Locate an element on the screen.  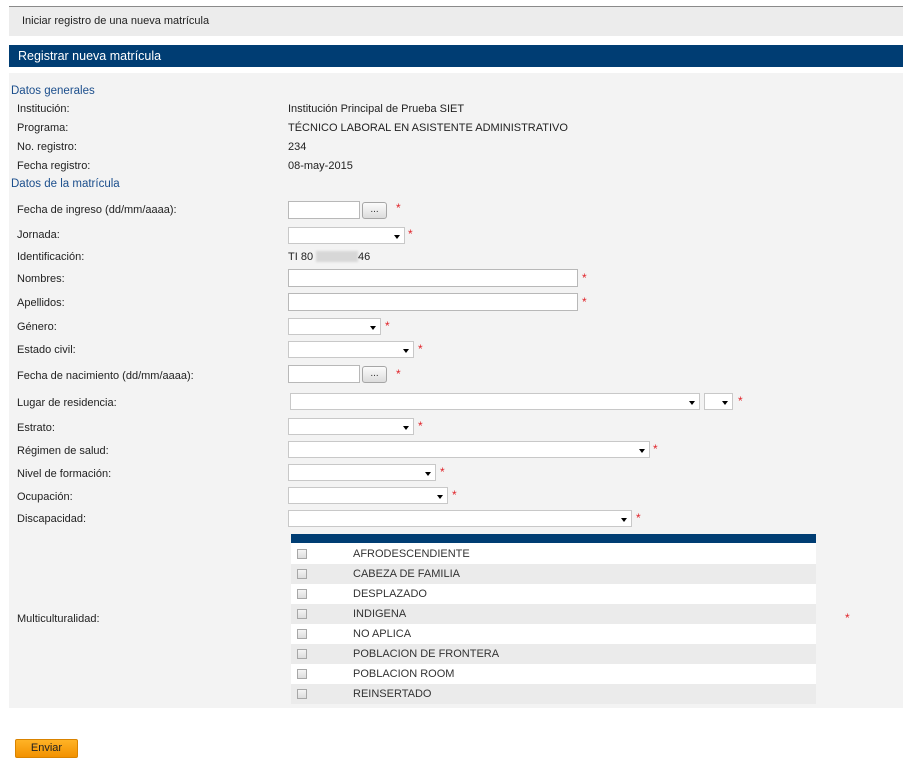
estado-civil-select is located at coordinates (351, 349).